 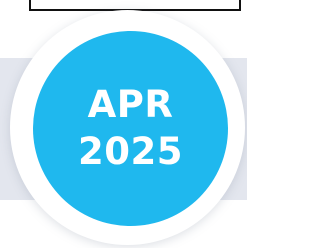 I want to click on date-badge-year: 2025, so click(x=130, y=151).